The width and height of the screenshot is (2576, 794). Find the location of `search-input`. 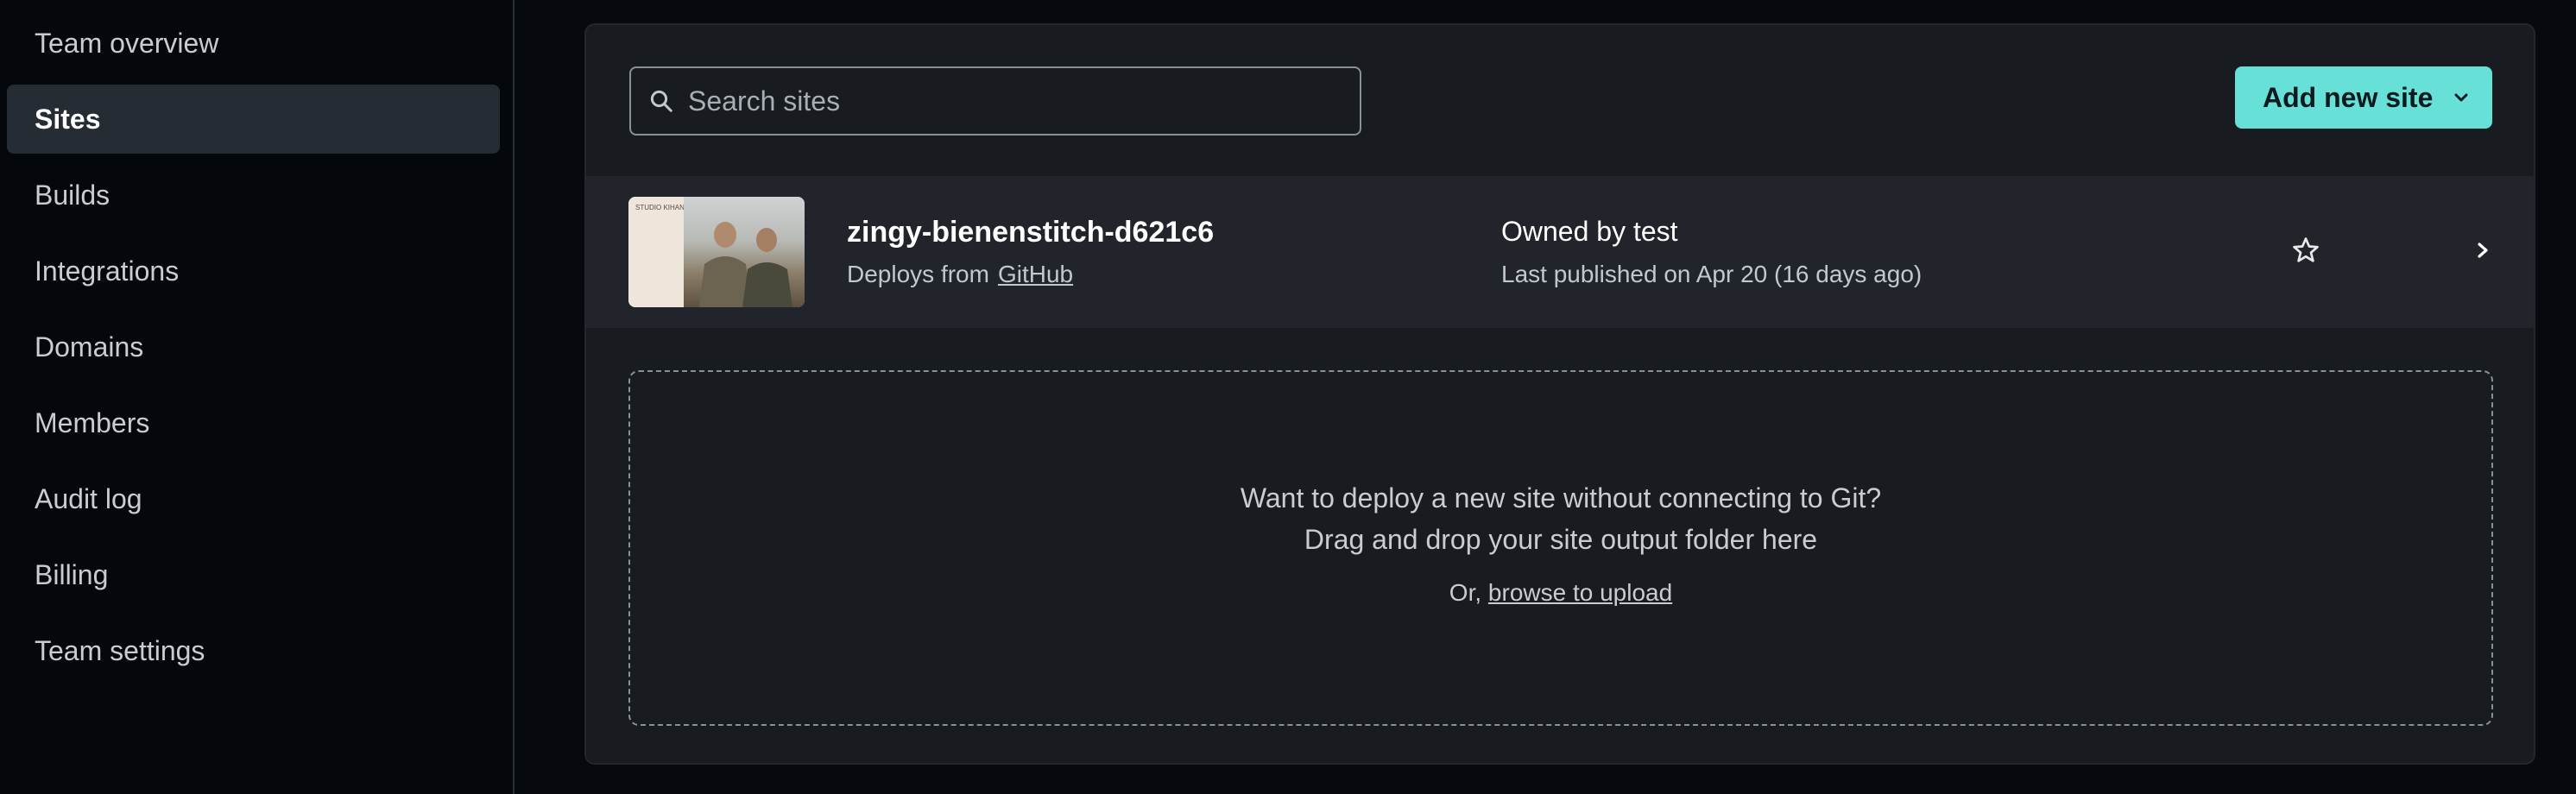

search-input is located at coordinates (1016, 101).